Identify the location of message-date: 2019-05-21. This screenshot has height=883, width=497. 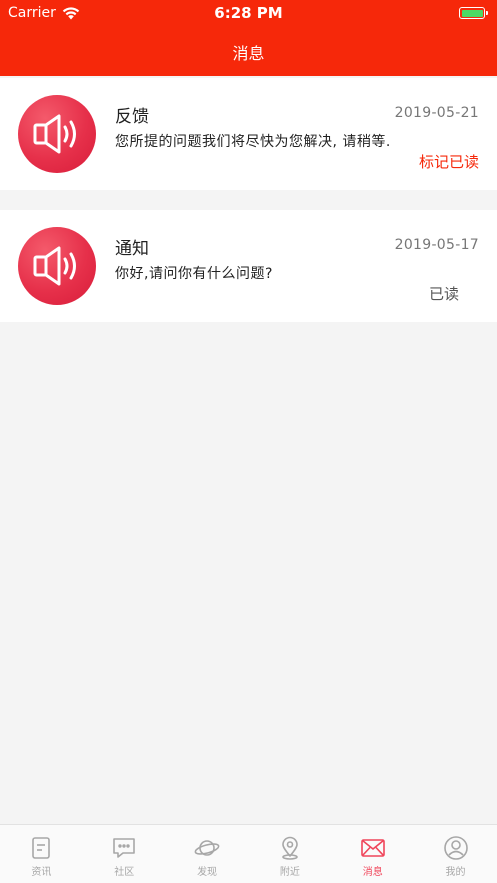
(436, 113).